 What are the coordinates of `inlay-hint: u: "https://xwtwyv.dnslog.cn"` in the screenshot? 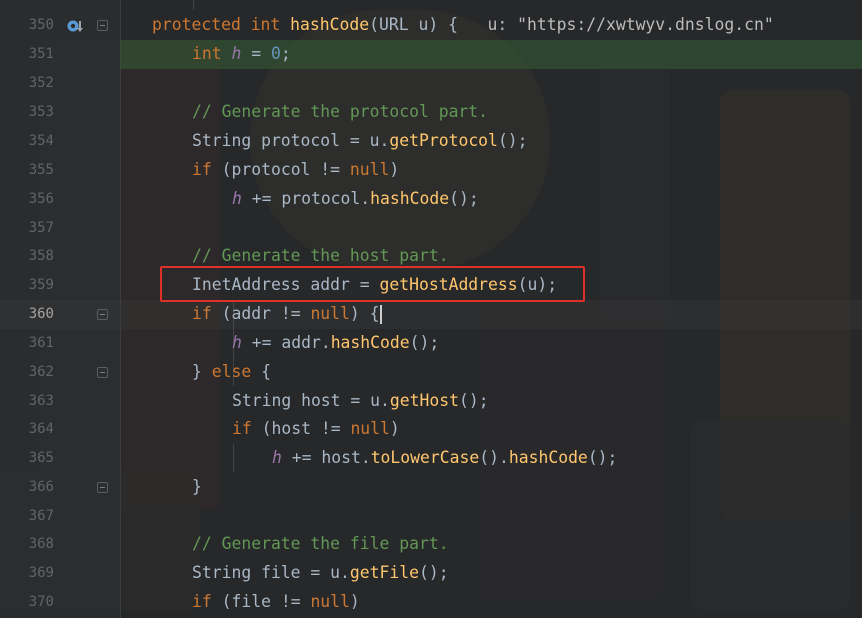 It's located at (630, 24).